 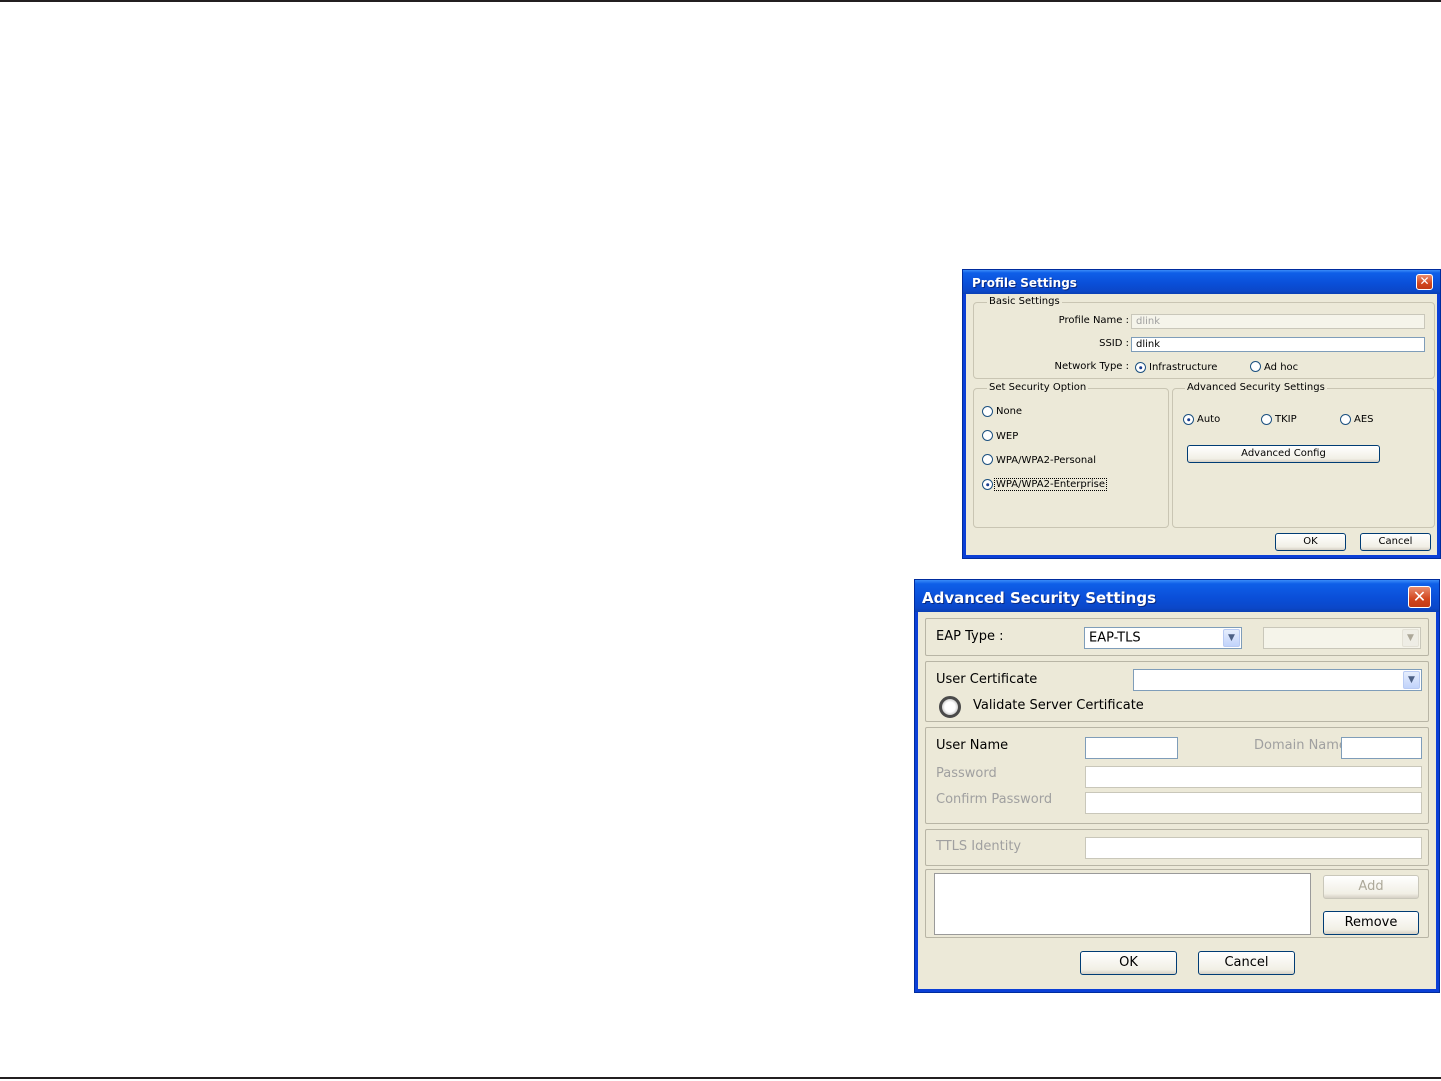 What do you see at coordinates (1128, 963) in the screenshot?
I see `advanced-ok-button: OK` at bounding box center [1128, 963].